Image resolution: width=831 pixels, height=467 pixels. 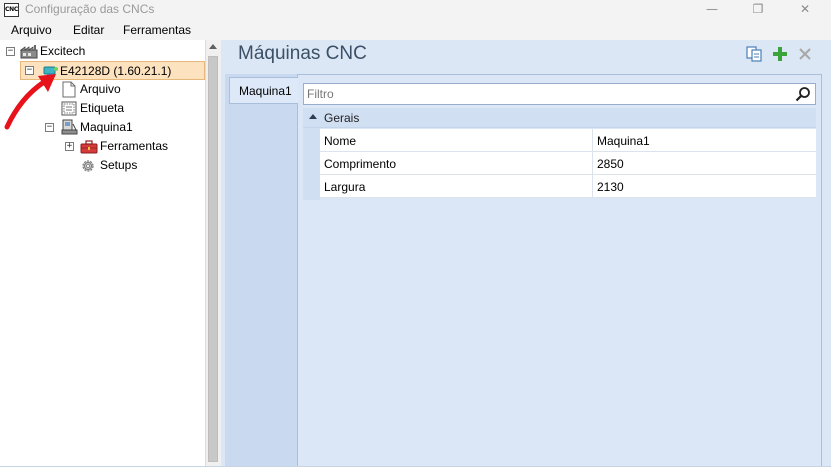 What do you see at coordinates (100, 89) in the screenshot?
I see `tree-label: Arquivo` at bounding box center [100, 89].